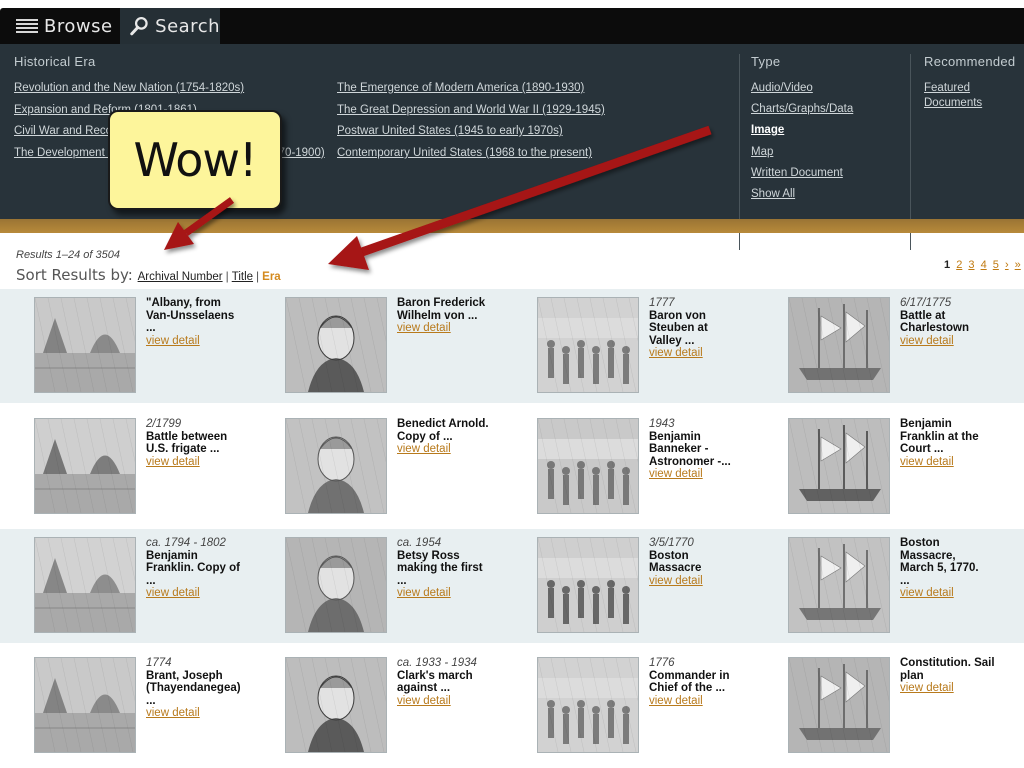 The height and width of the screenshot is (768, 1024). I want to click on type-link-audio-video: Audio/Video, so click(782, 88).